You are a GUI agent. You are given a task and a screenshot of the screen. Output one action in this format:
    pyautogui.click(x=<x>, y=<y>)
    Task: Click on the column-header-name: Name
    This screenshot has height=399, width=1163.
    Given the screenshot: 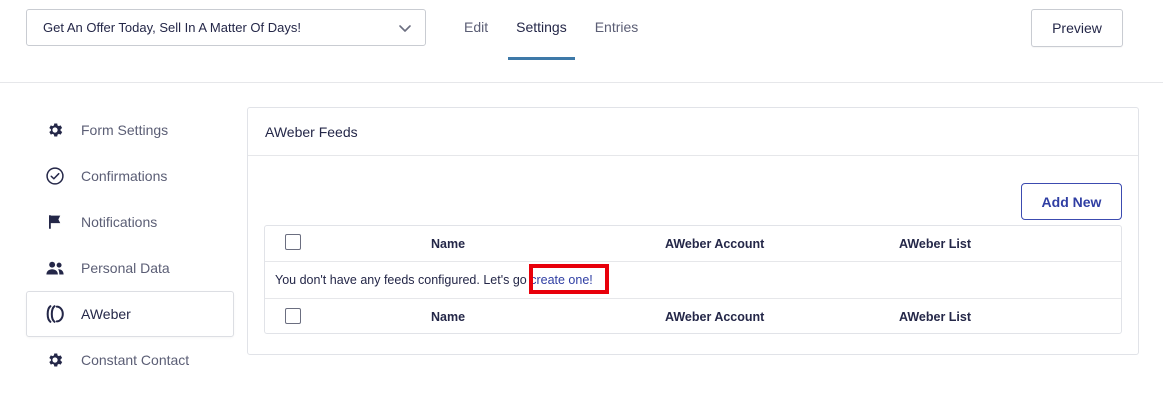 What is the action you would take?
    pyautogui.click(x=448, y=244)
    